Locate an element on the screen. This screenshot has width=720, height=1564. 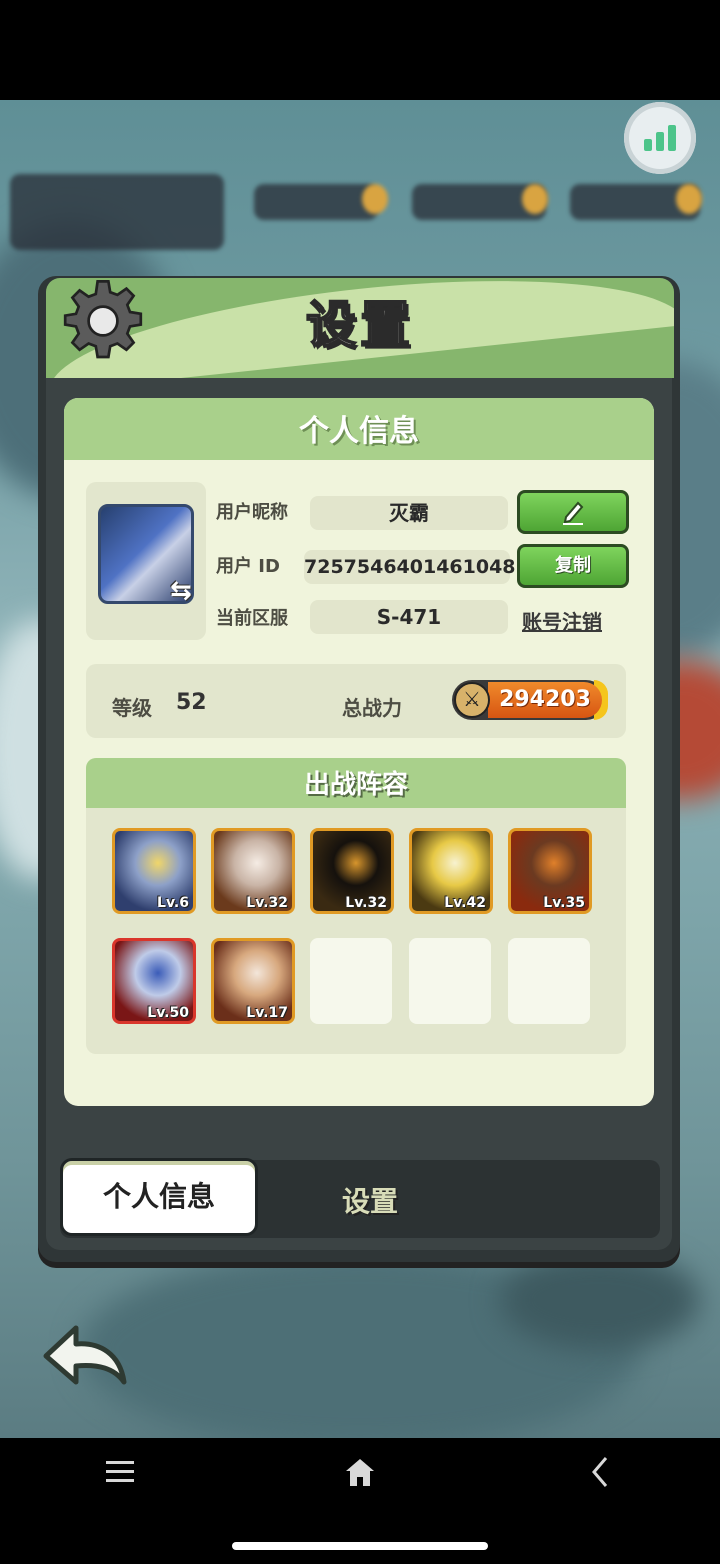
edit-icon is located at coordinates (573, 513).